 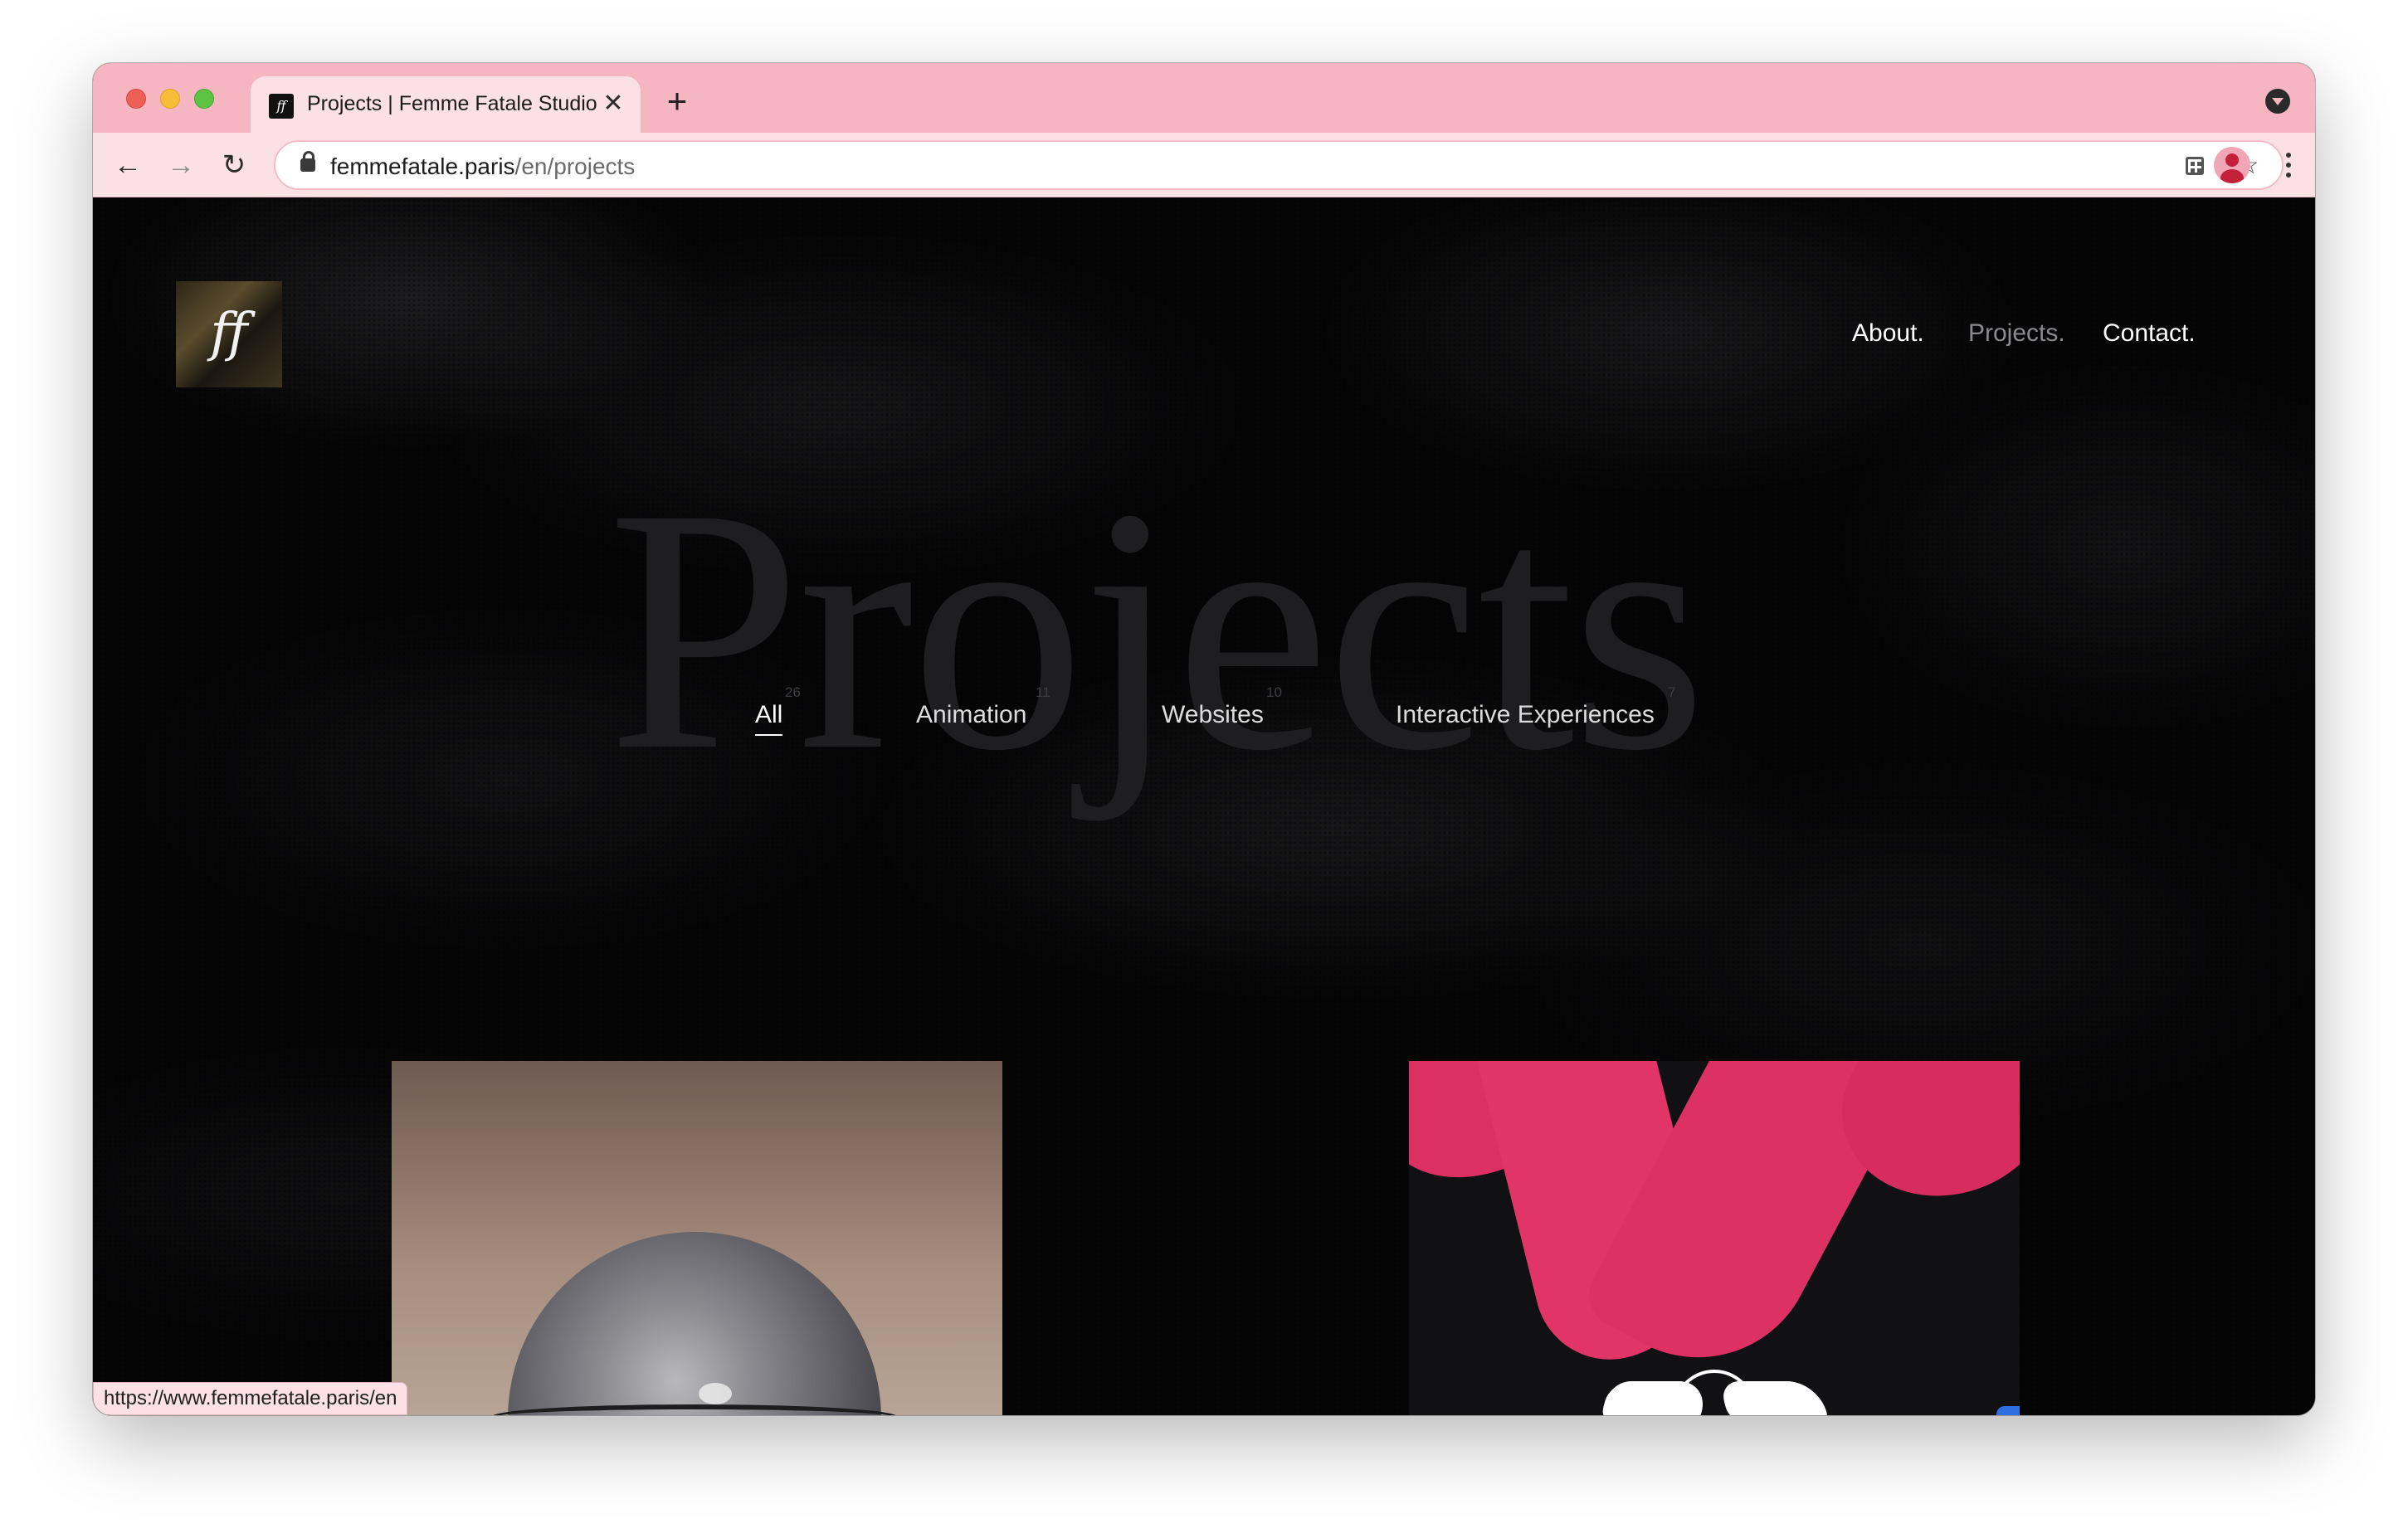 I want to click on active-tab: ff Projects | Femme Fatale Studio ✕, so click(x=446, y=104).